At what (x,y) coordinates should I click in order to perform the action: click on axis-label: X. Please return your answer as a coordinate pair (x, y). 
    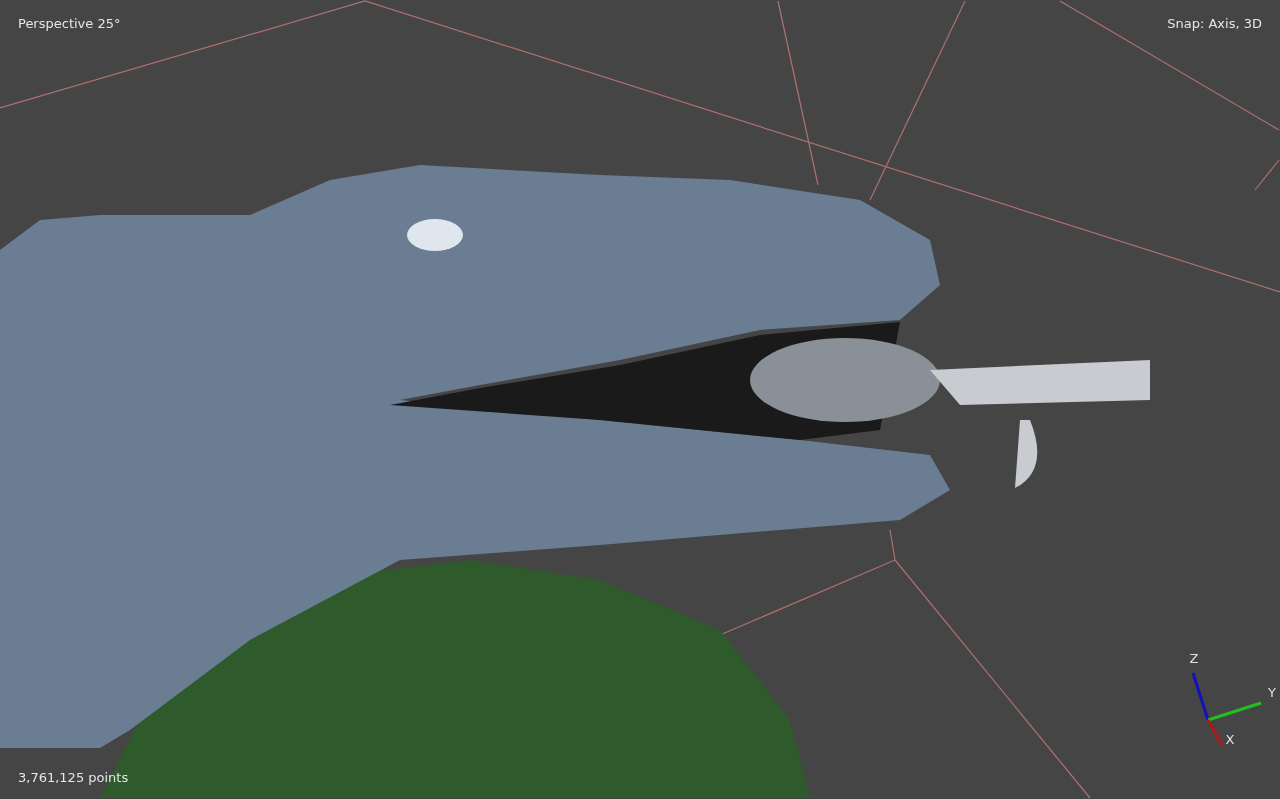
    Looking at the image, I should click on (1230, 739).